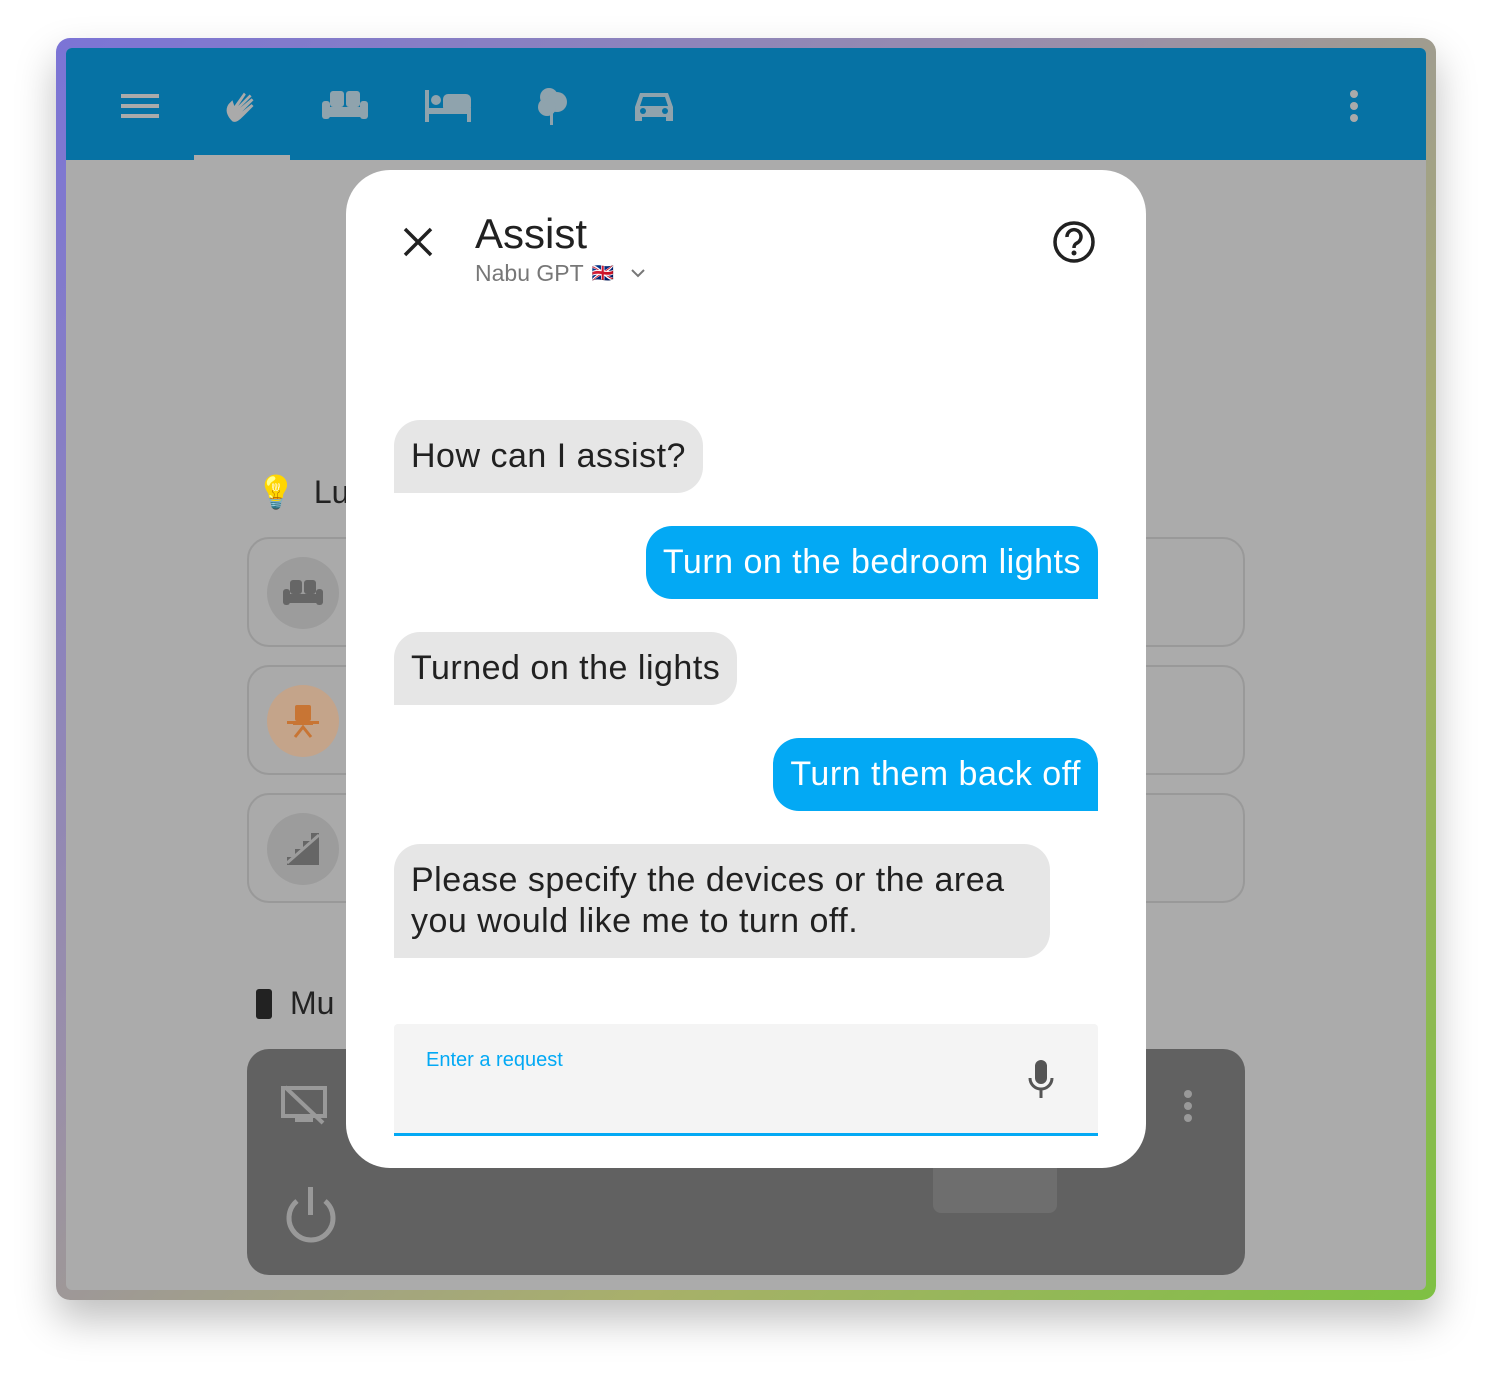  Describe the element at coordinates (276, 492) in the screenshot. I see `lightbulb-icon: 💡` at that location.